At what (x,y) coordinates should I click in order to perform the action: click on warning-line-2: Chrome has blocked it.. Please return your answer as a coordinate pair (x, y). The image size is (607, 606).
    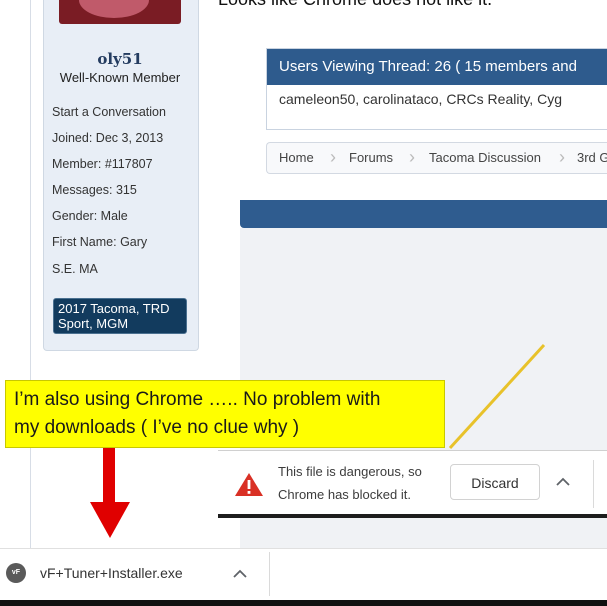
    Looking at the image, I should click on (344, 494).